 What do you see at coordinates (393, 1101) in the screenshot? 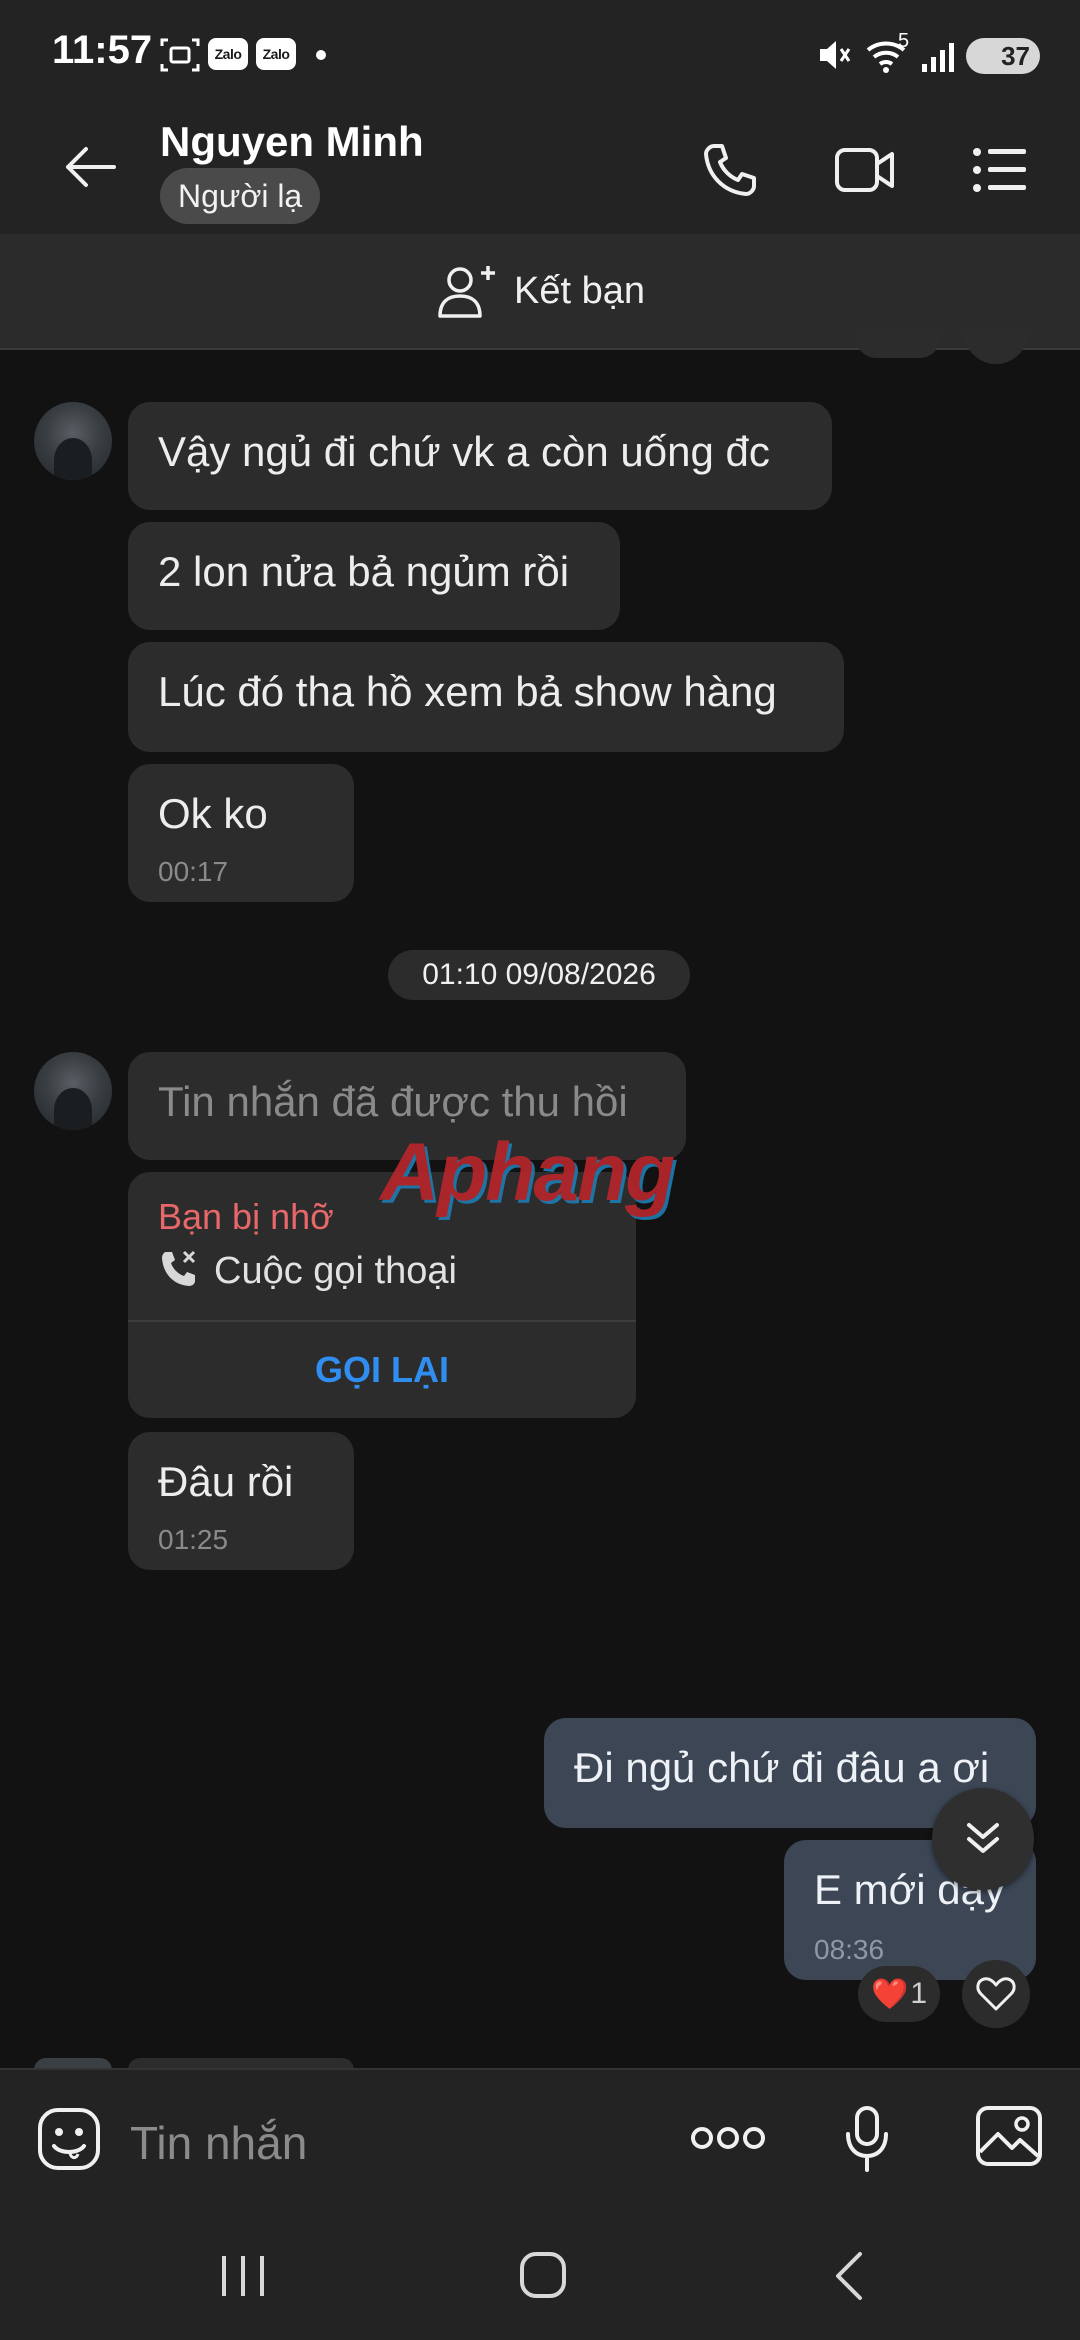
I see `recalled-text: Tin nhắn đã được thu hồi` at bounding box center [393, 1101].